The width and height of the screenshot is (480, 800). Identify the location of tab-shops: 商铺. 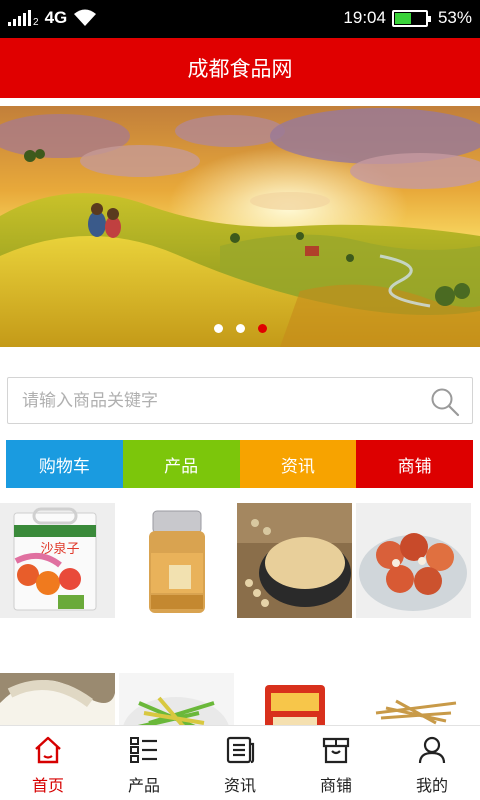
(336, 763).